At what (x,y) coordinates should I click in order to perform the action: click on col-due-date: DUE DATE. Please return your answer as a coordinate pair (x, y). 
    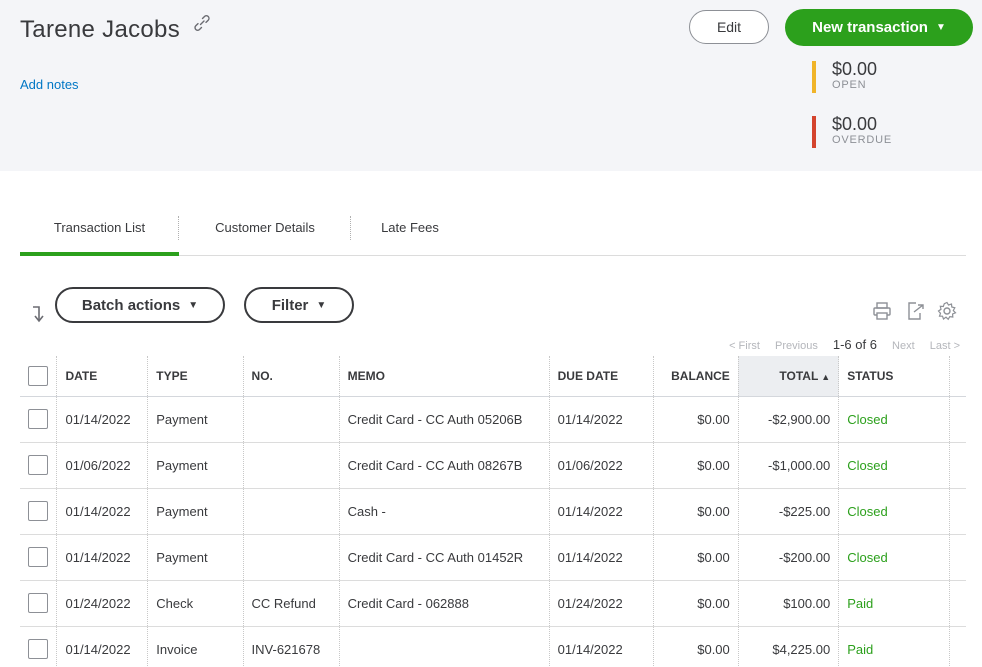
    Looking at the image, I should click on (601, 376).